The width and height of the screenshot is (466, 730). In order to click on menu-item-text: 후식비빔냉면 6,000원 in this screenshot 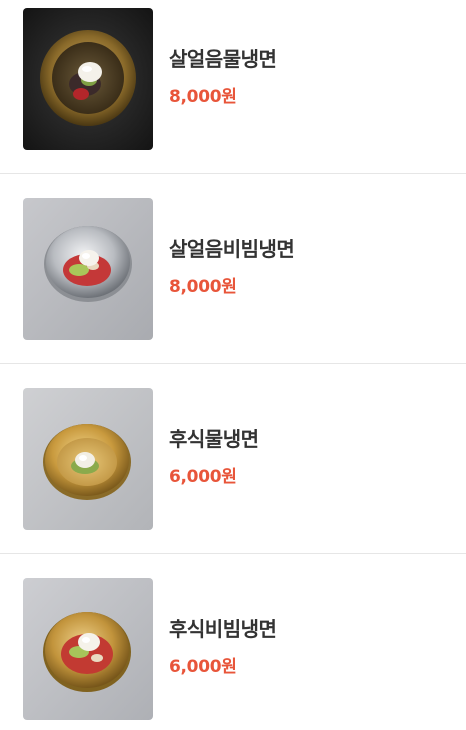, I will do `click(223, 647)`.